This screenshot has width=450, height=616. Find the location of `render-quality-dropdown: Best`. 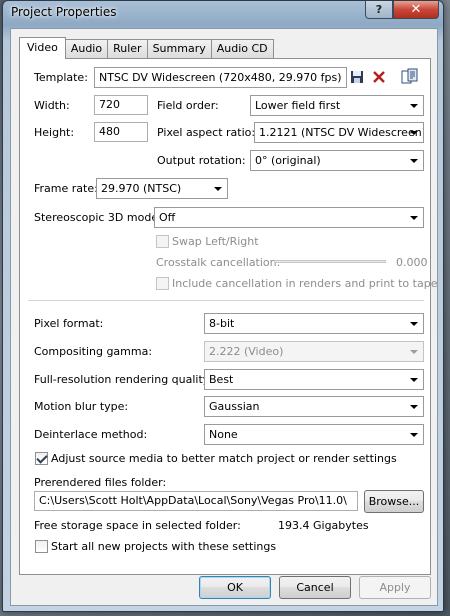

render-quality-dropdown: Best is located at coordinates (314, 379).